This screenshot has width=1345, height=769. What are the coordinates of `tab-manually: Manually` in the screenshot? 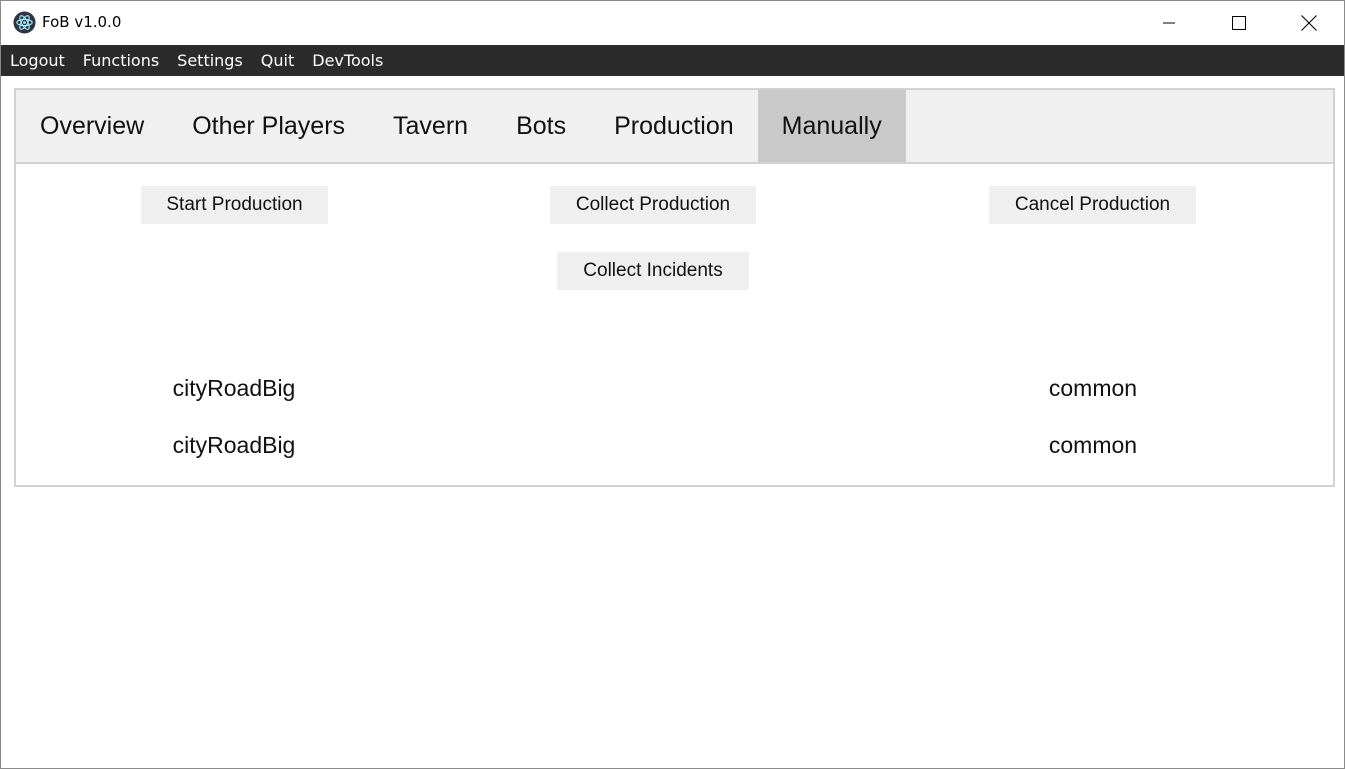 It's located at (831, 126).